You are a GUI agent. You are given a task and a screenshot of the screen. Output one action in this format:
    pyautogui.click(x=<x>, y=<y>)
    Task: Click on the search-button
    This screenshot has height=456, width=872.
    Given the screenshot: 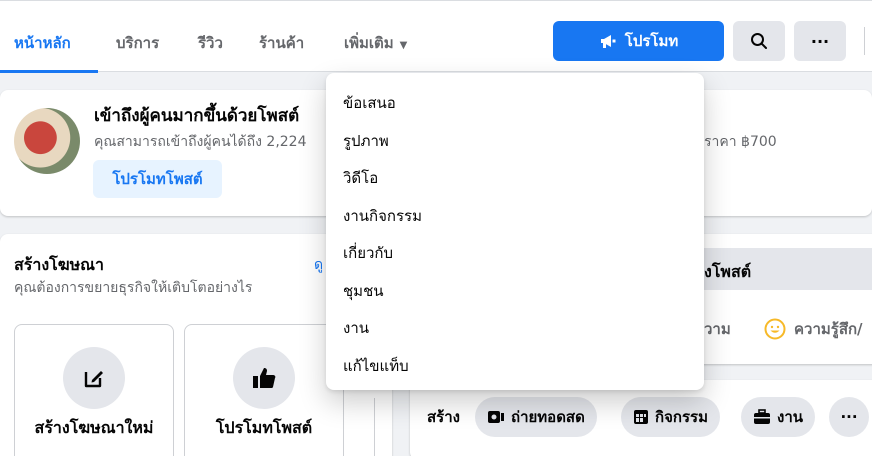 What is the action you would take?
    pyautogui.click(x=759, y=41)
    